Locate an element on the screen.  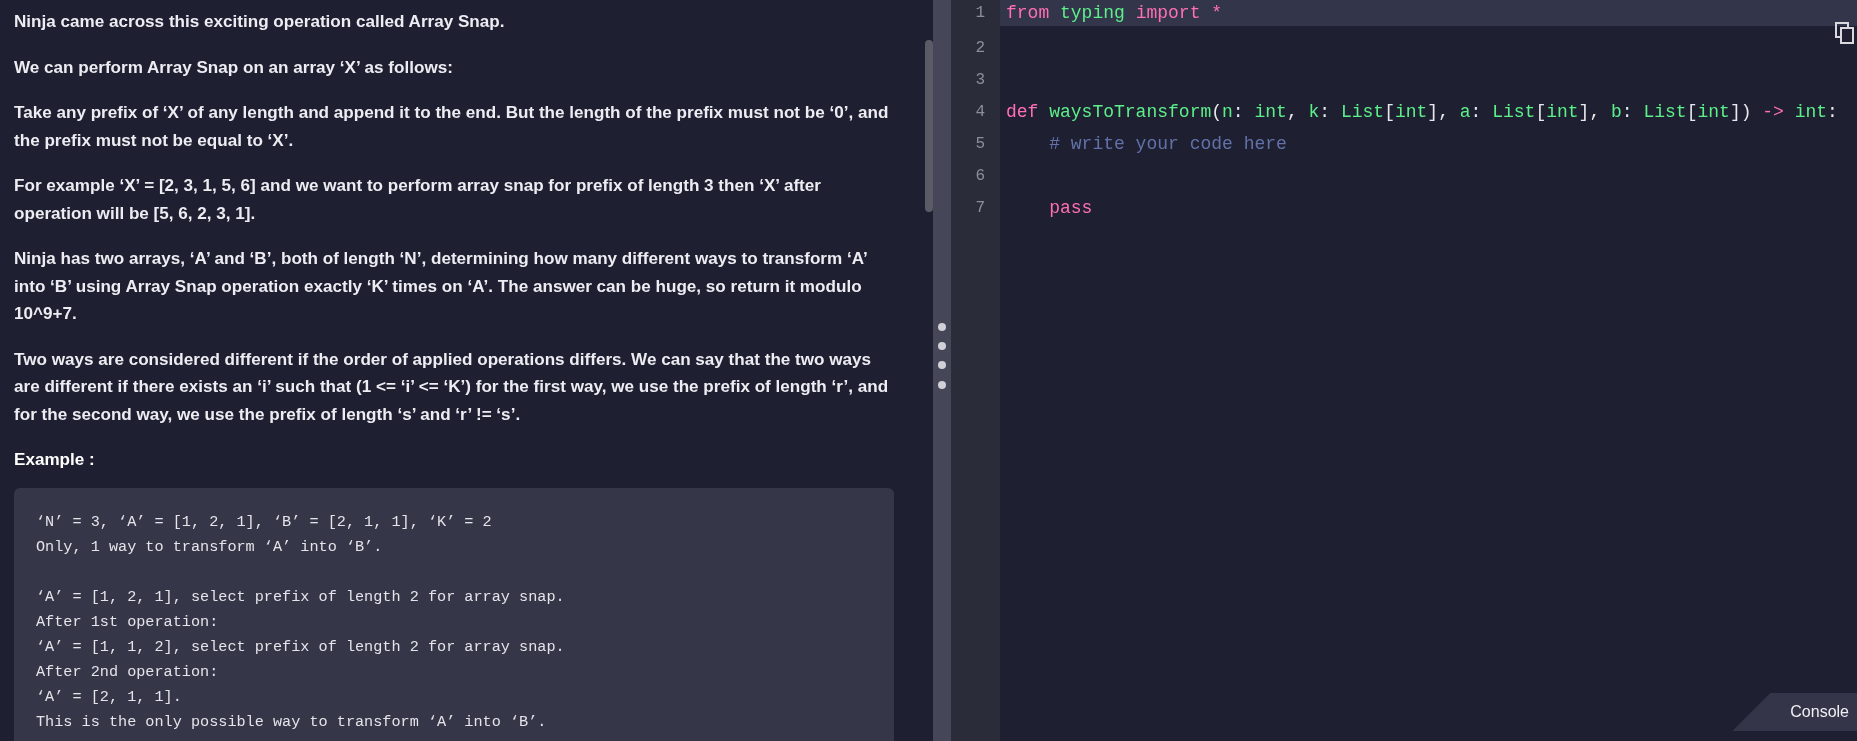
example-code-line: ‘A’ = [2, 1, 1]. is located at coordinates (109, 697).